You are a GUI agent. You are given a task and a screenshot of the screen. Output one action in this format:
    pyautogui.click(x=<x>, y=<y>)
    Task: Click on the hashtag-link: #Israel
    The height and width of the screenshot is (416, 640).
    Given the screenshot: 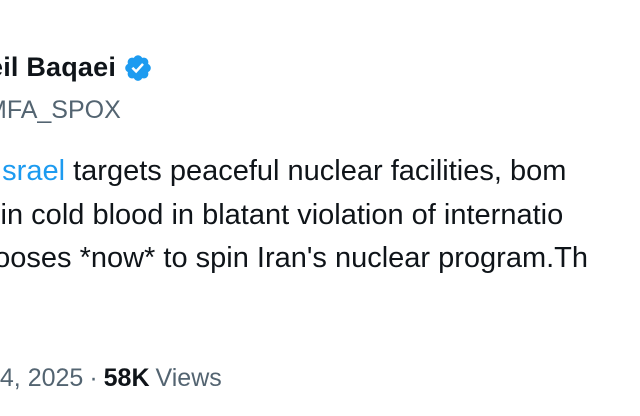 What is the action you would take?
    pyautogui.click(x=32, y=171)
    